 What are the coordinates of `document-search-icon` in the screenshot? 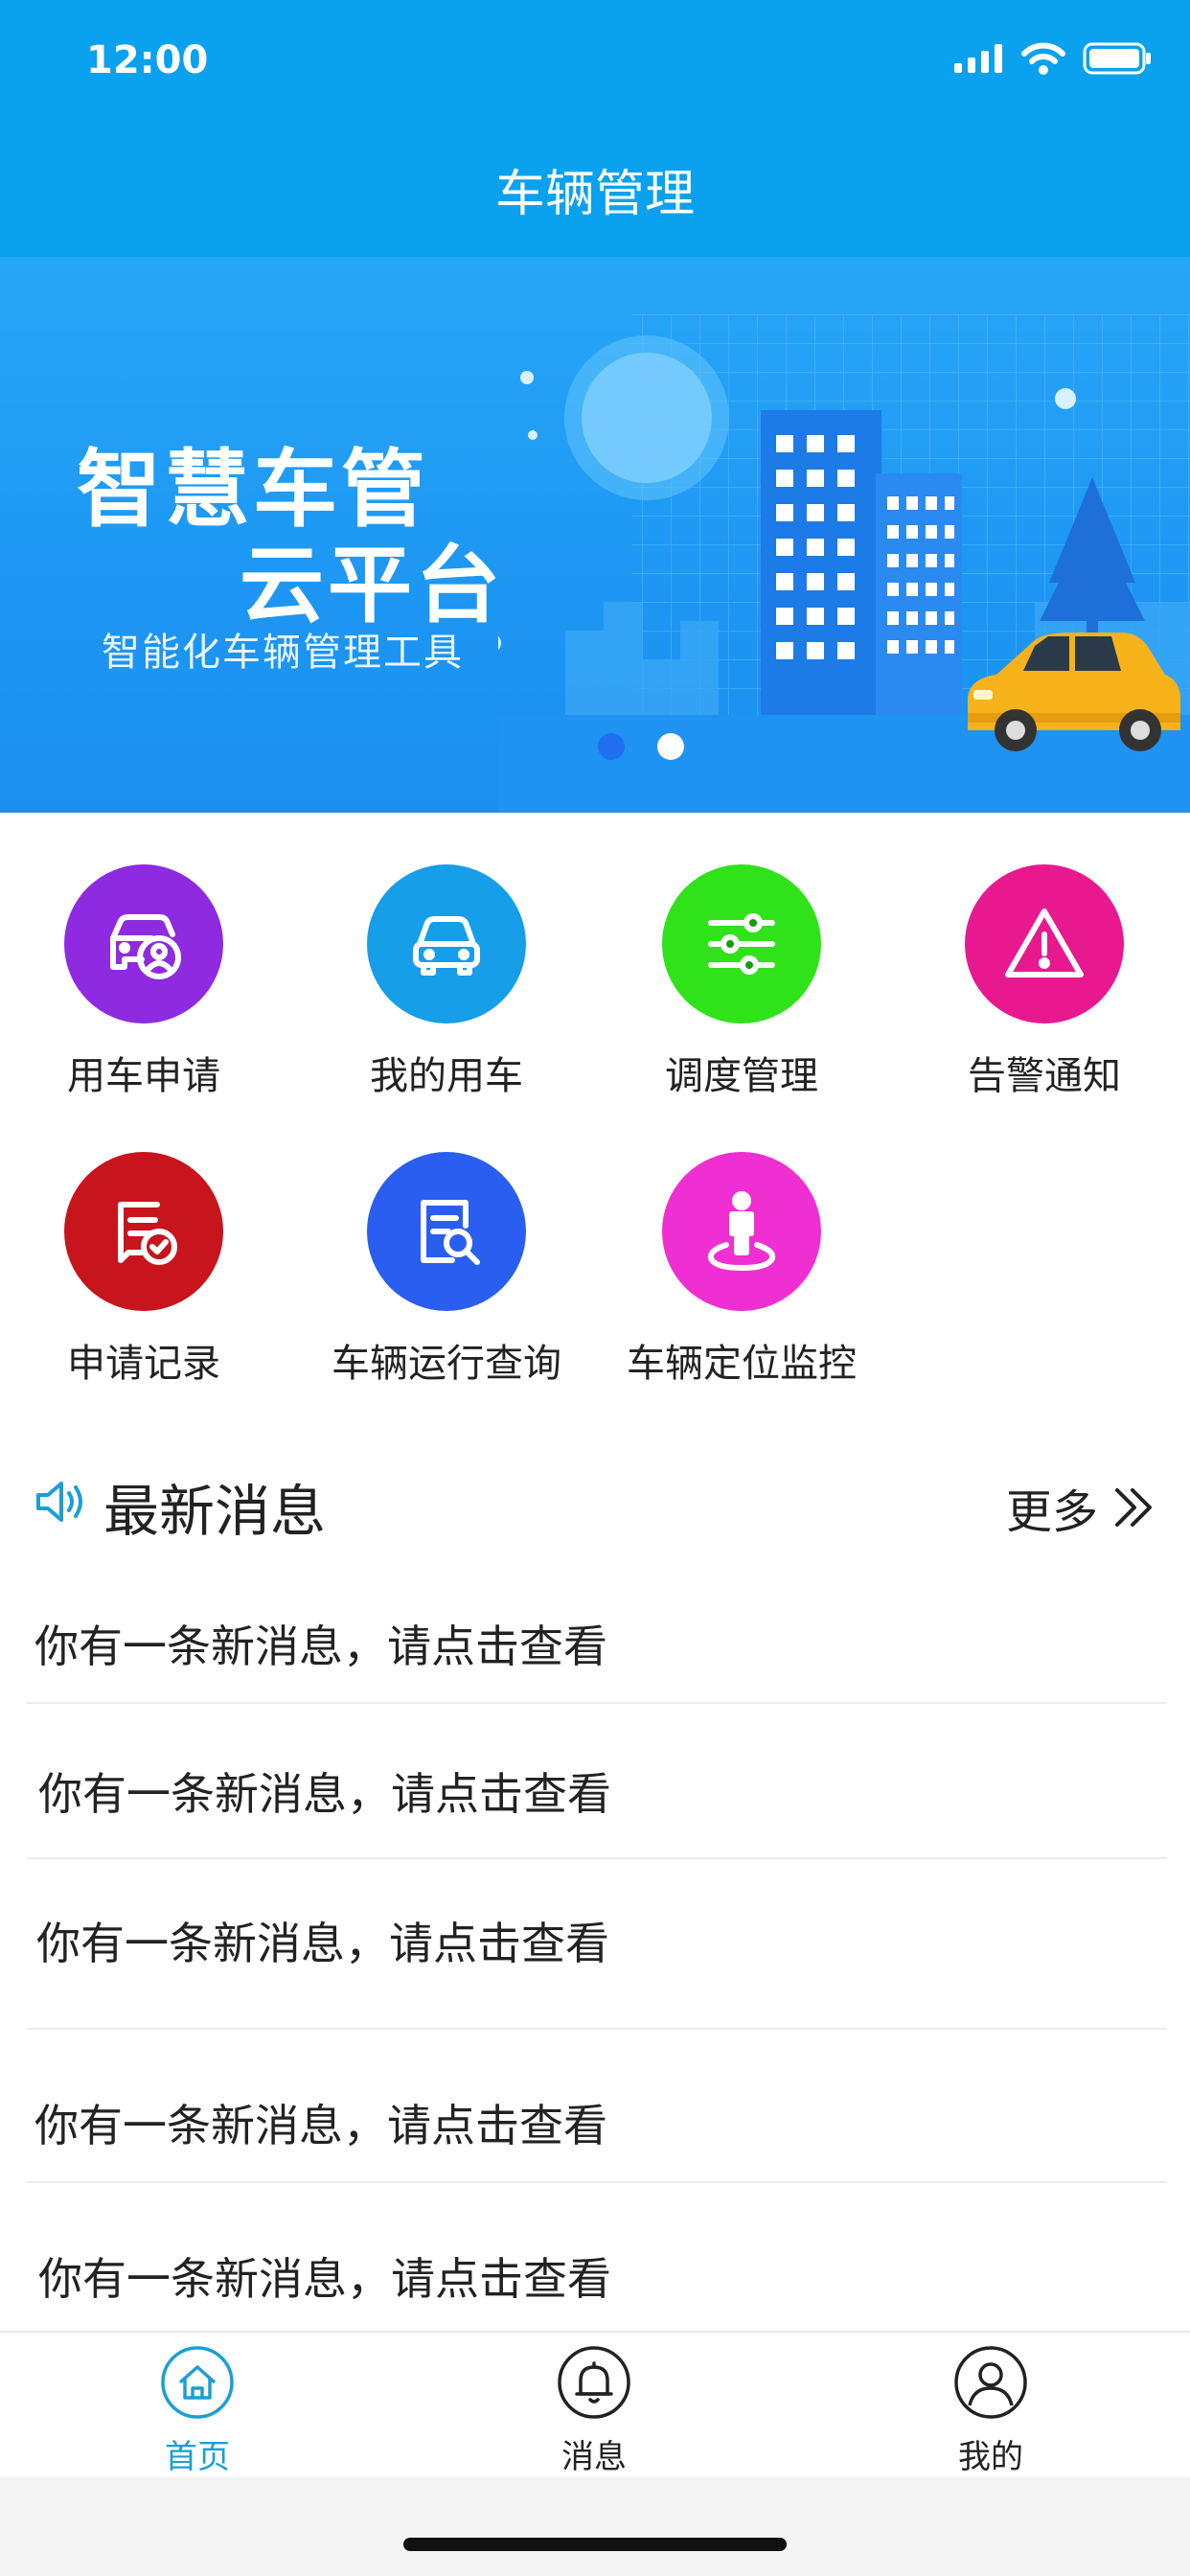 It's located at (447, 1231).